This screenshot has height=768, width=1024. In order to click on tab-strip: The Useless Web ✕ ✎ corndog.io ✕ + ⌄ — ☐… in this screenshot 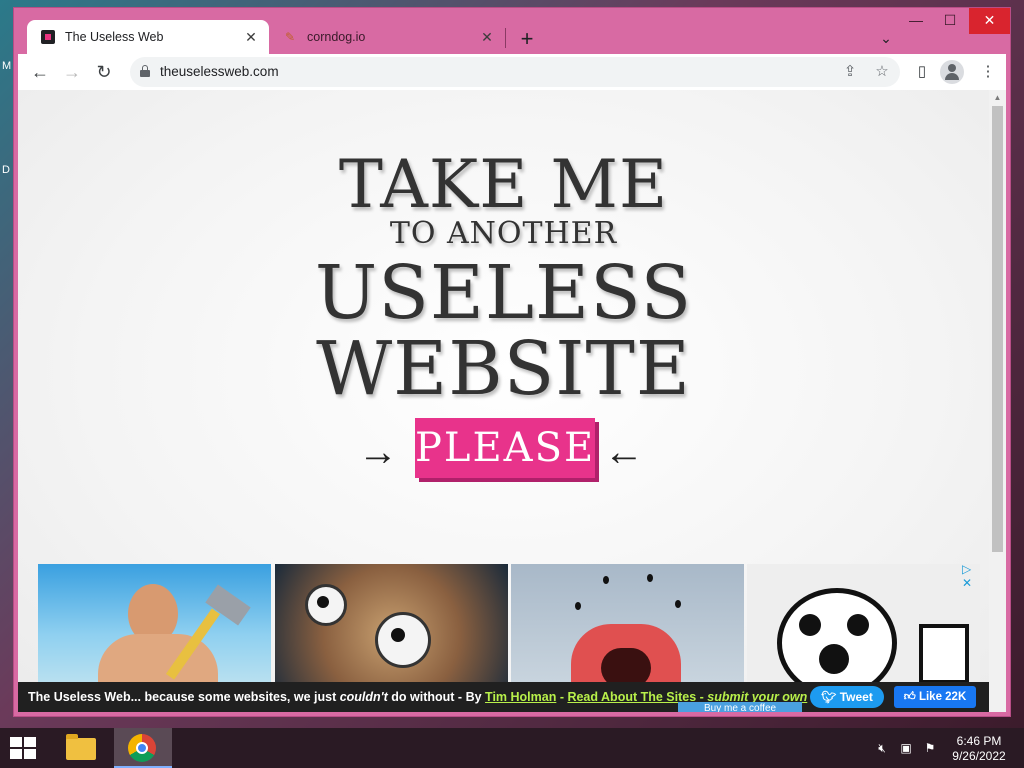, I will do `click(512, 31)`.